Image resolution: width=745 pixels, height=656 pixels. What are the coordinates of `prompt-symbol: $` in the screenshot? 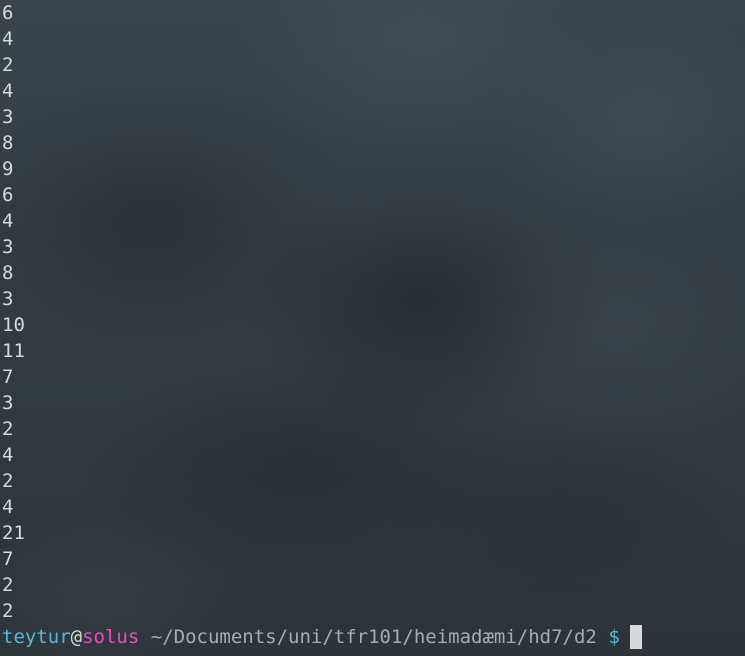 It's located at (614, 637).